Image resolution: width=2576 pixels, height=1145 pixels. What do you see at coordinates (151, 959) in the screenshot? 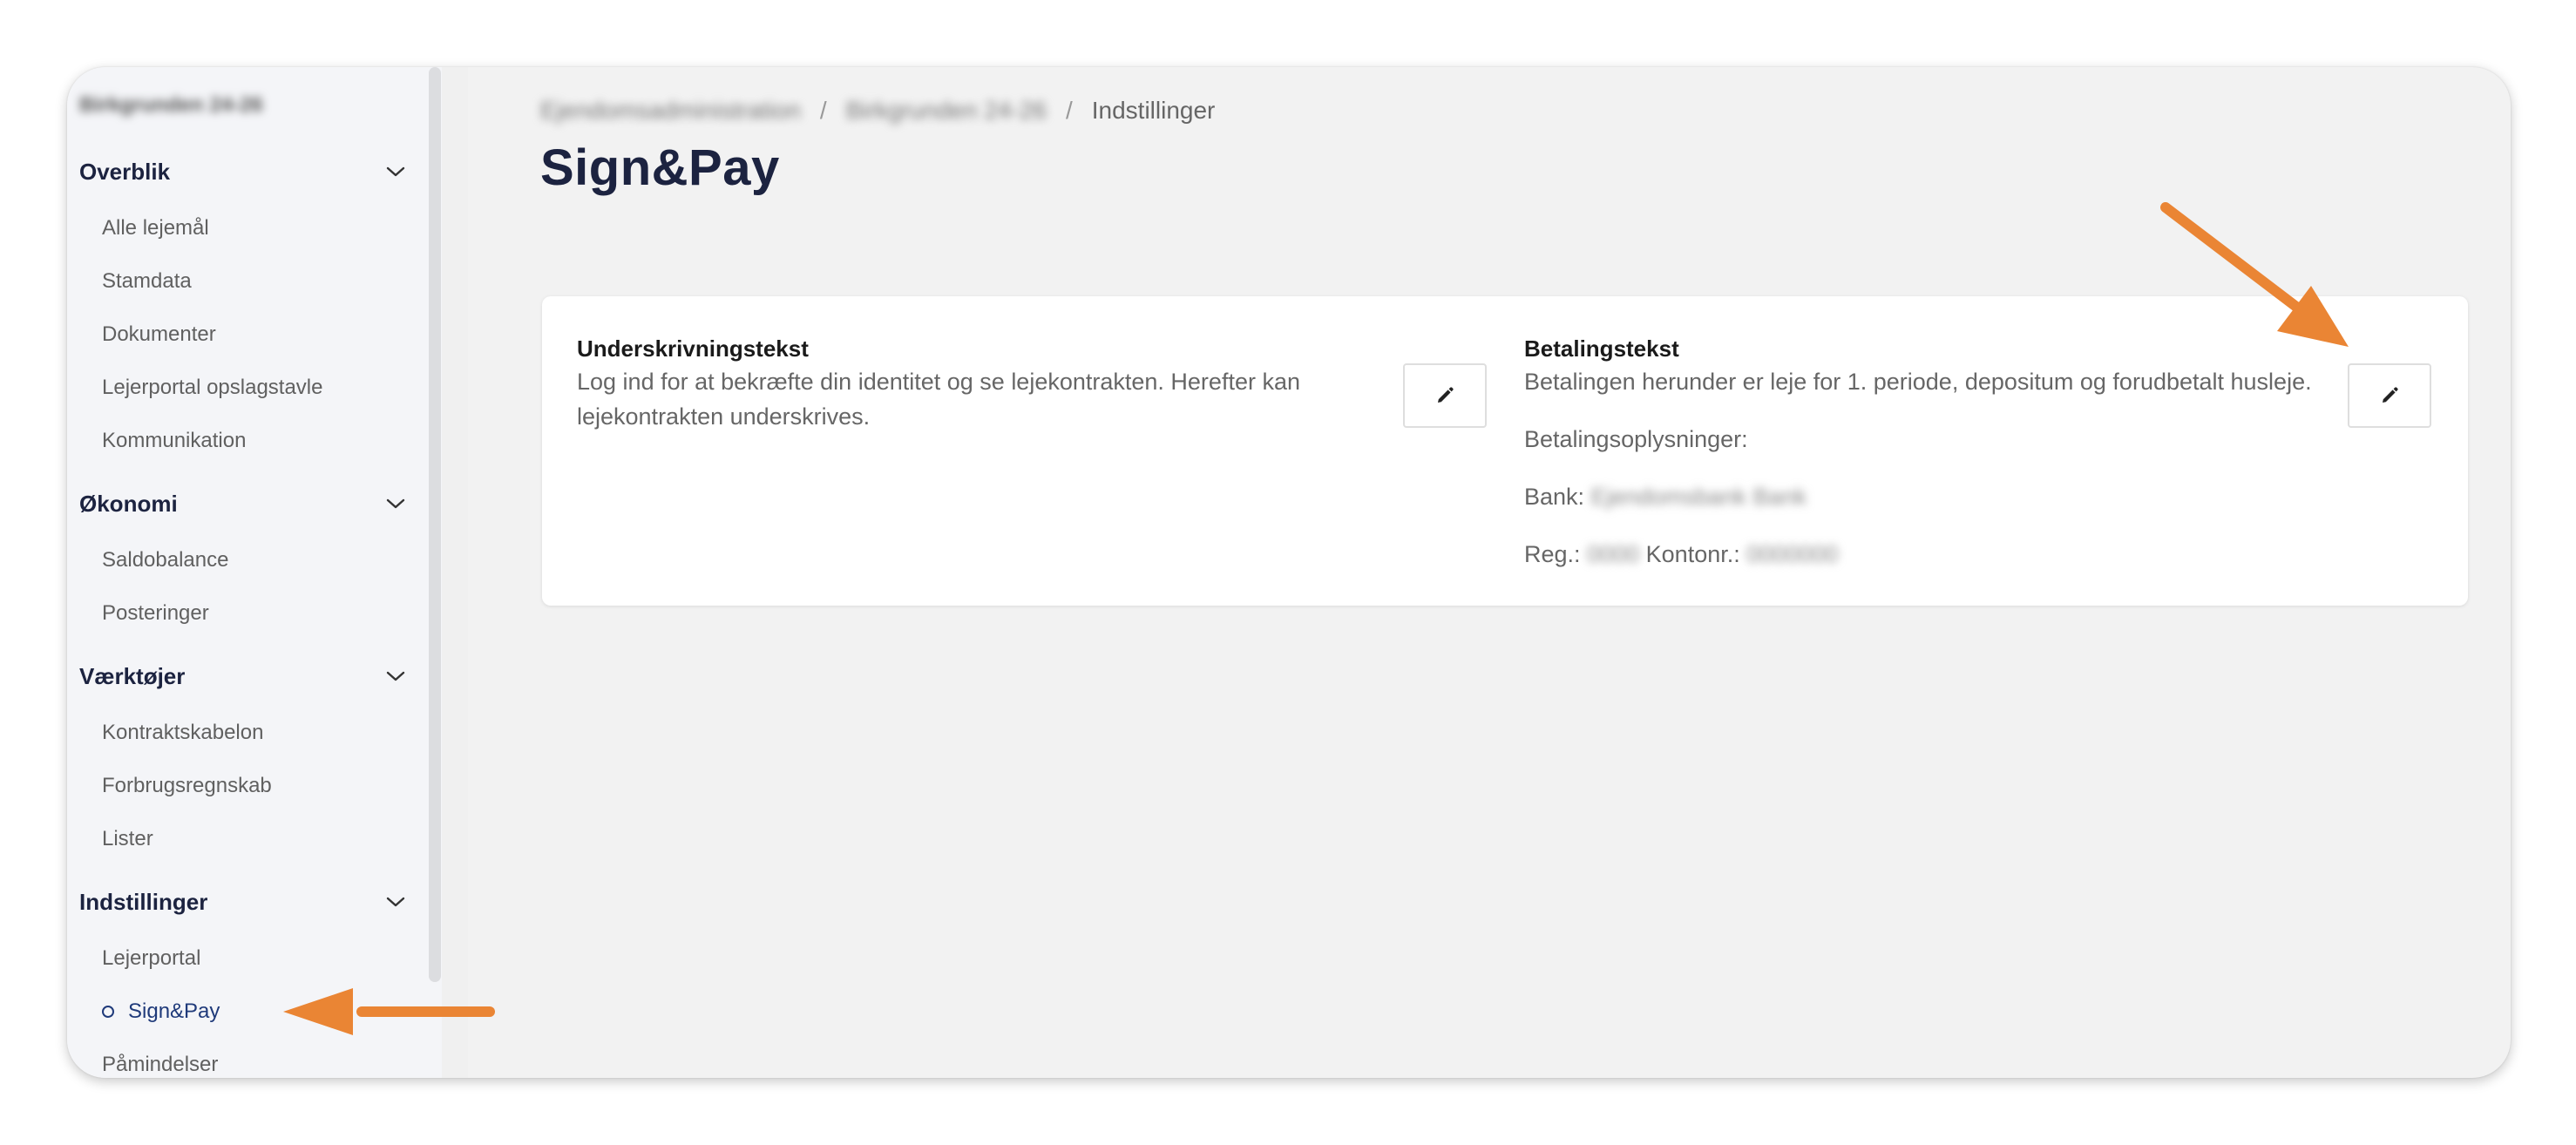
I see `sidebar-item-lejerportal: Lejerportal` at bounding box center [151, 959].